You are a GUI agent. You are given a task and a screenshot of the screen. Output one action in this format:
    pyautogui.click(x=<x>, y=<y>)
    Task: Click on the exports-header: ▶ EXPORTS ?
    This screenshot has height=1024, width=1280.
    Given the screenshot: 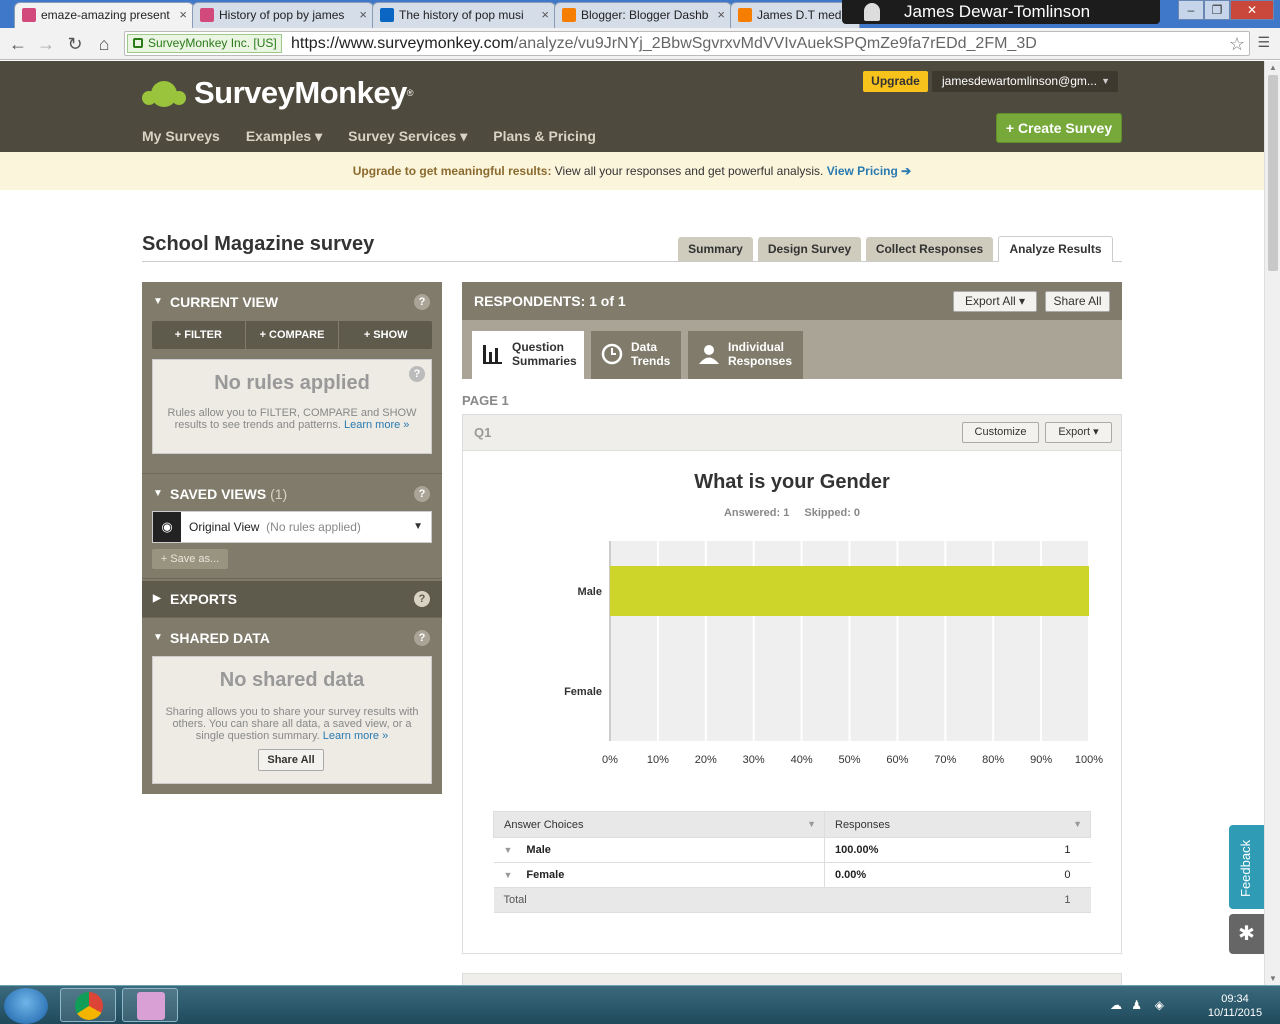 What is the action you would take?
    pyautogui.click(x=292, y=599)
    